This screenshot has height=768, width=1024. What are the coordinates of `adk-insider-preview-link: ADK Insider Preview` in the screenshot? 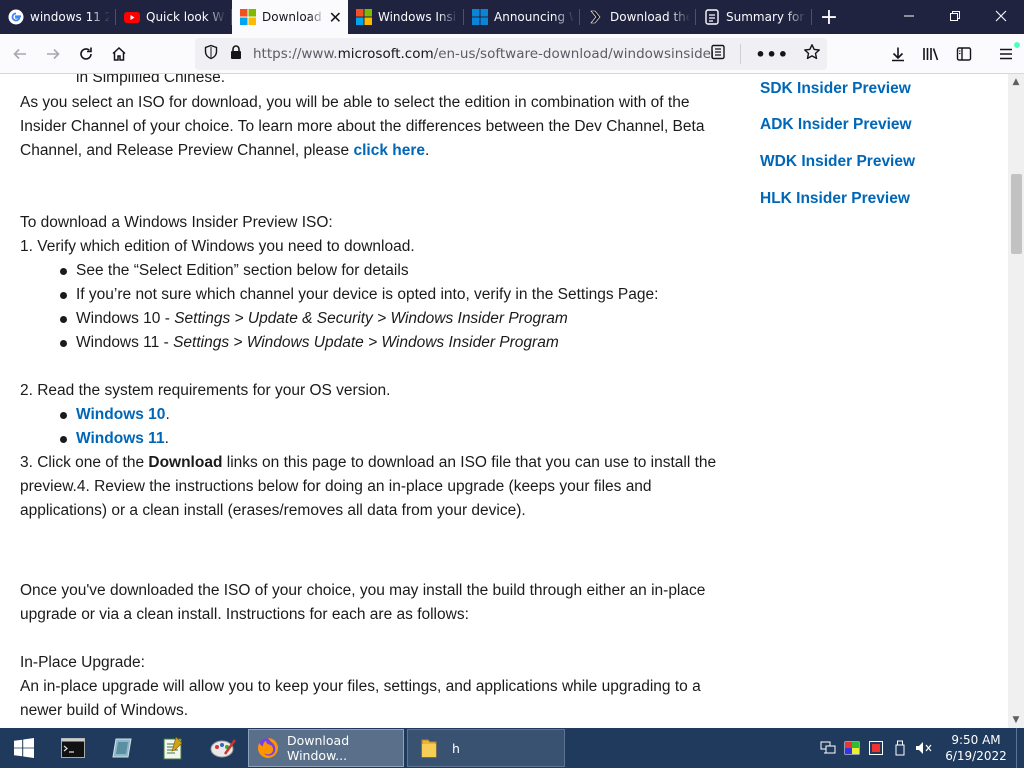 It's located at (836, 125).